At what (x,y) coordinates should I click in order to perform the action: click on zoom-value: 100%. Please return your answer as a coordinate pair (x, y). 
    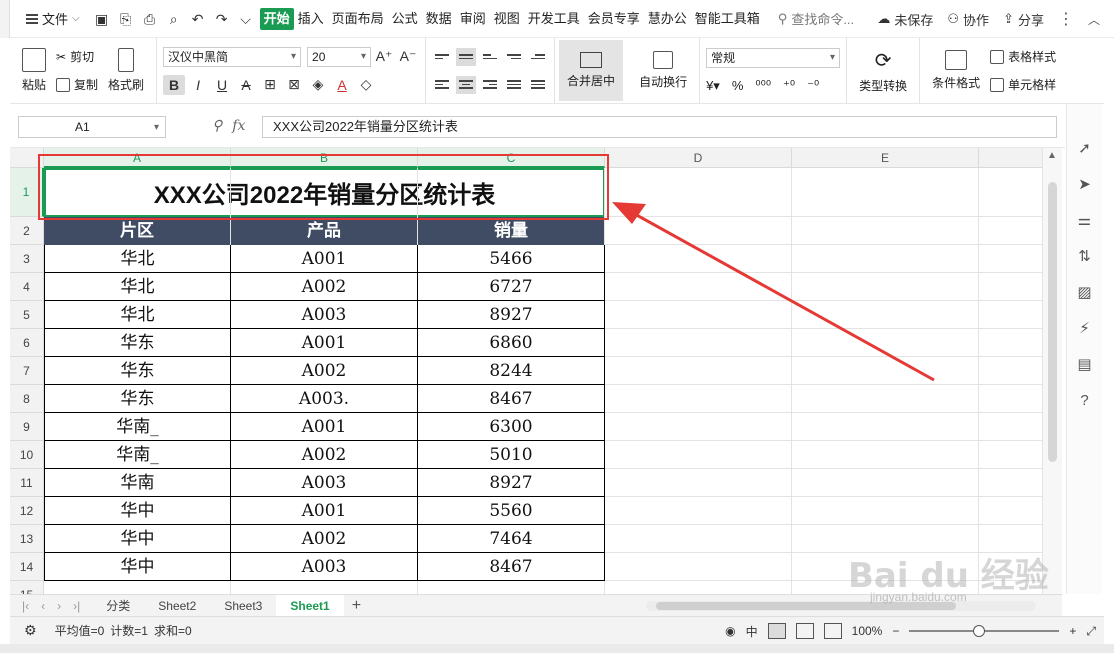
    Looking at the image, I should click on (867, 631).